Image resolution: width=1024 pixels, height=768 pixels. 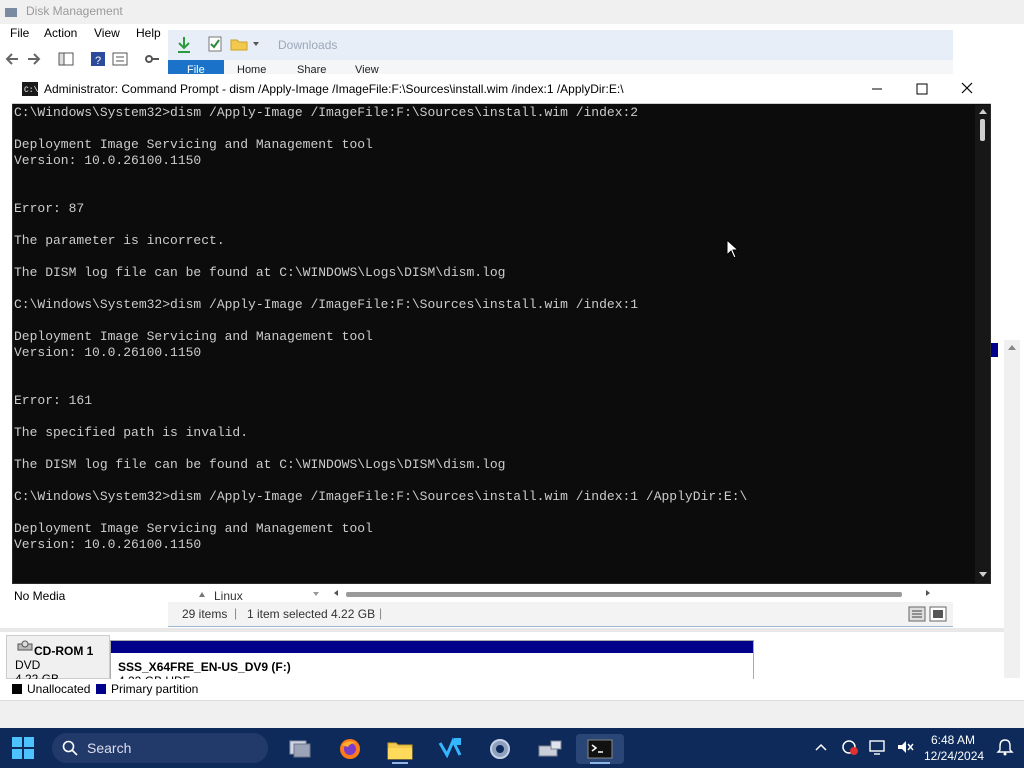 I want to click on back-arrow-icon, so click(x=12, y=59).